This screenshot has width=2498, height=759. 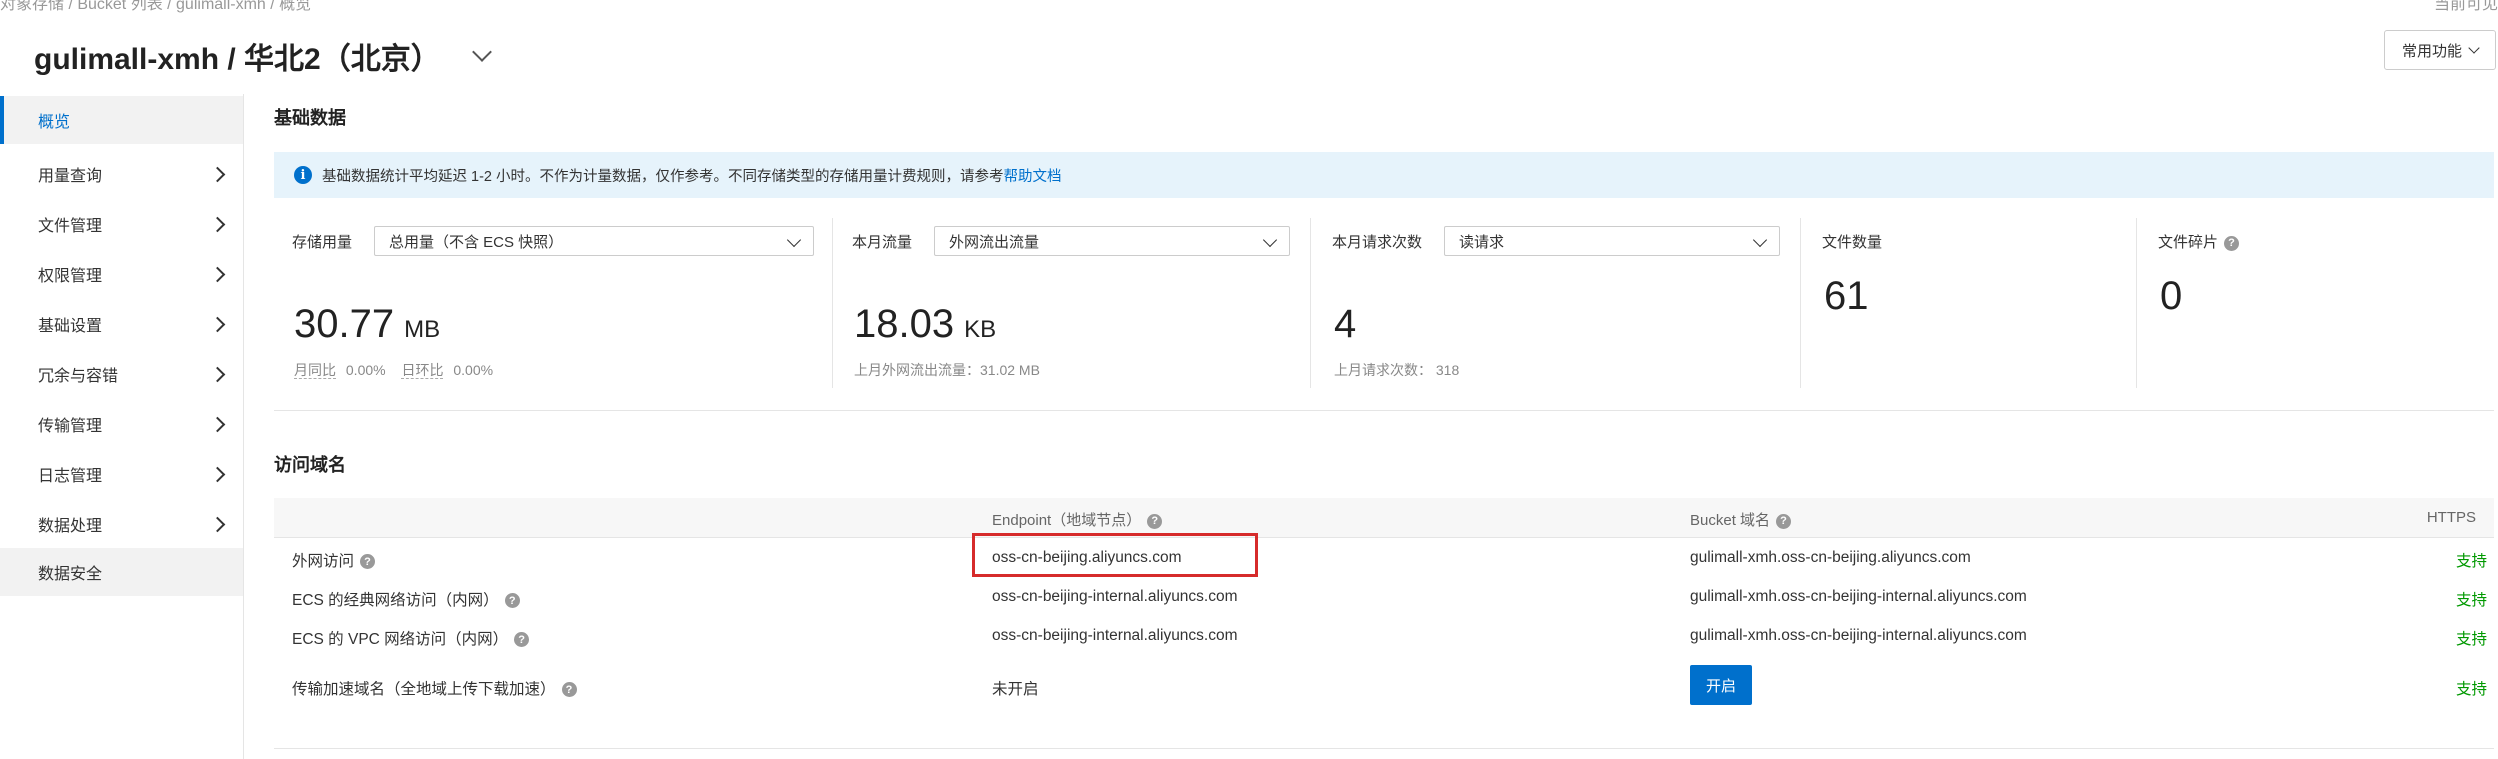 I want to click on table-row-type: ECS 的经典网络访问（内网）?, so click(x=406, y=599).